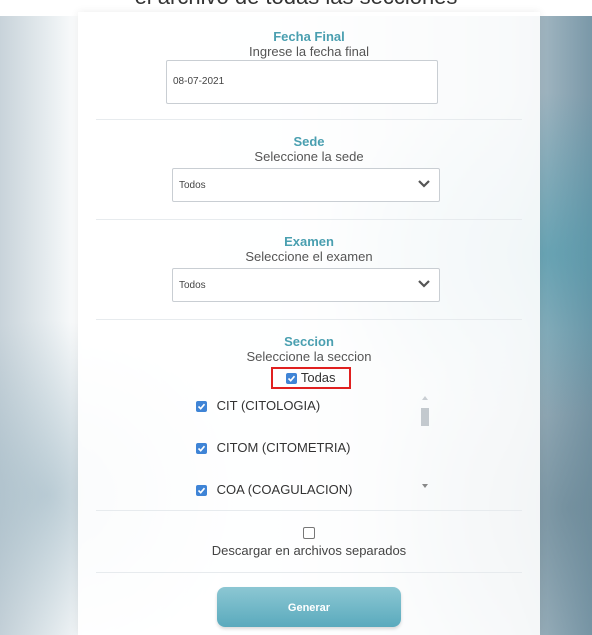 Image resolution: width=592 pixels, height=635 pixels. What do you see at coordinates (302, 82) in the screenshot?
I see `fecha-final-input: 08-07-2021` at bounding box center [302, 82].